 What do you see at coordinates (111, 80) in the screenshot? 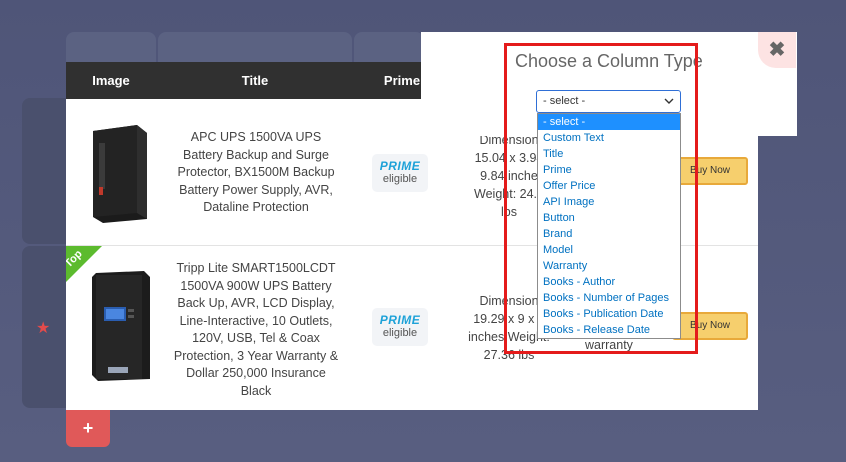
I see `header-image: Image` at bounding box center [111, 80].